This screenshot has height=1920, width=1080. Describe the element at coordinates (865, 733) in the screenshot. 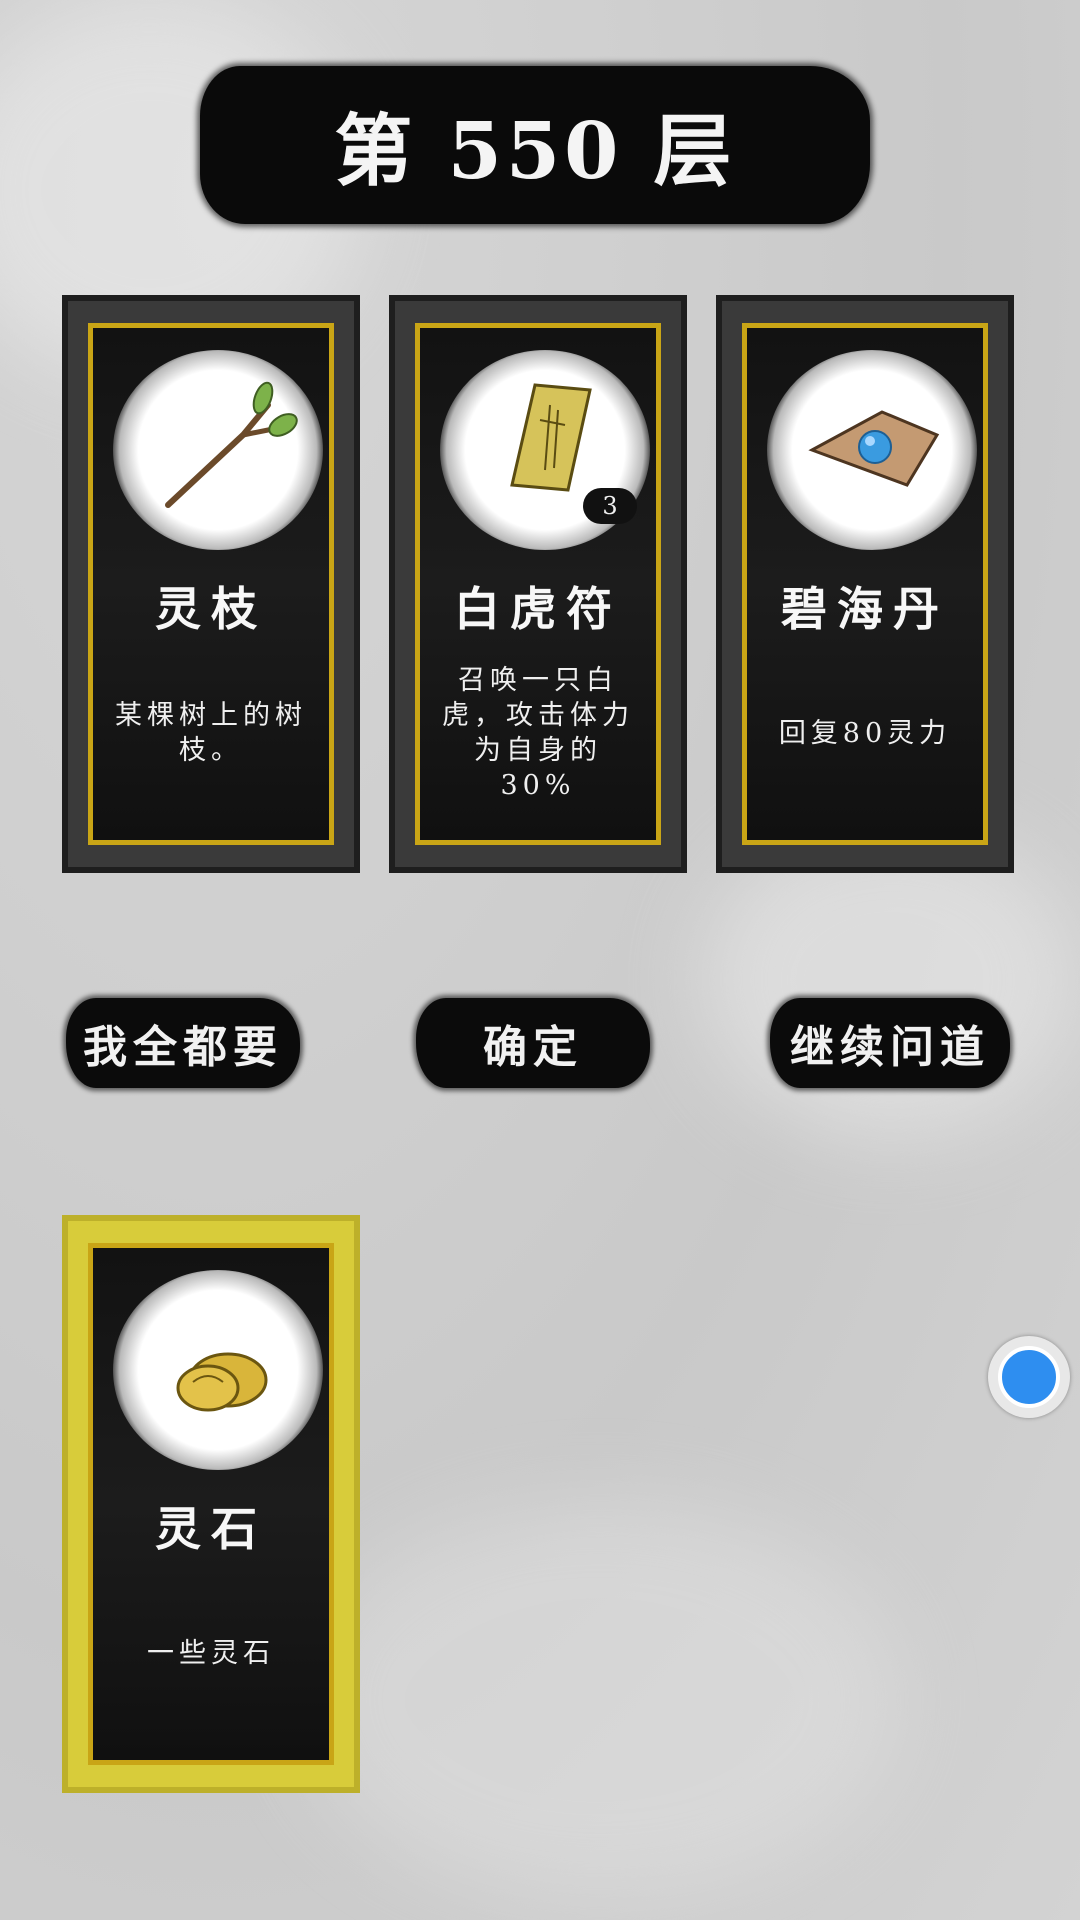

I see `item-description: 回复80灵力` at that location.